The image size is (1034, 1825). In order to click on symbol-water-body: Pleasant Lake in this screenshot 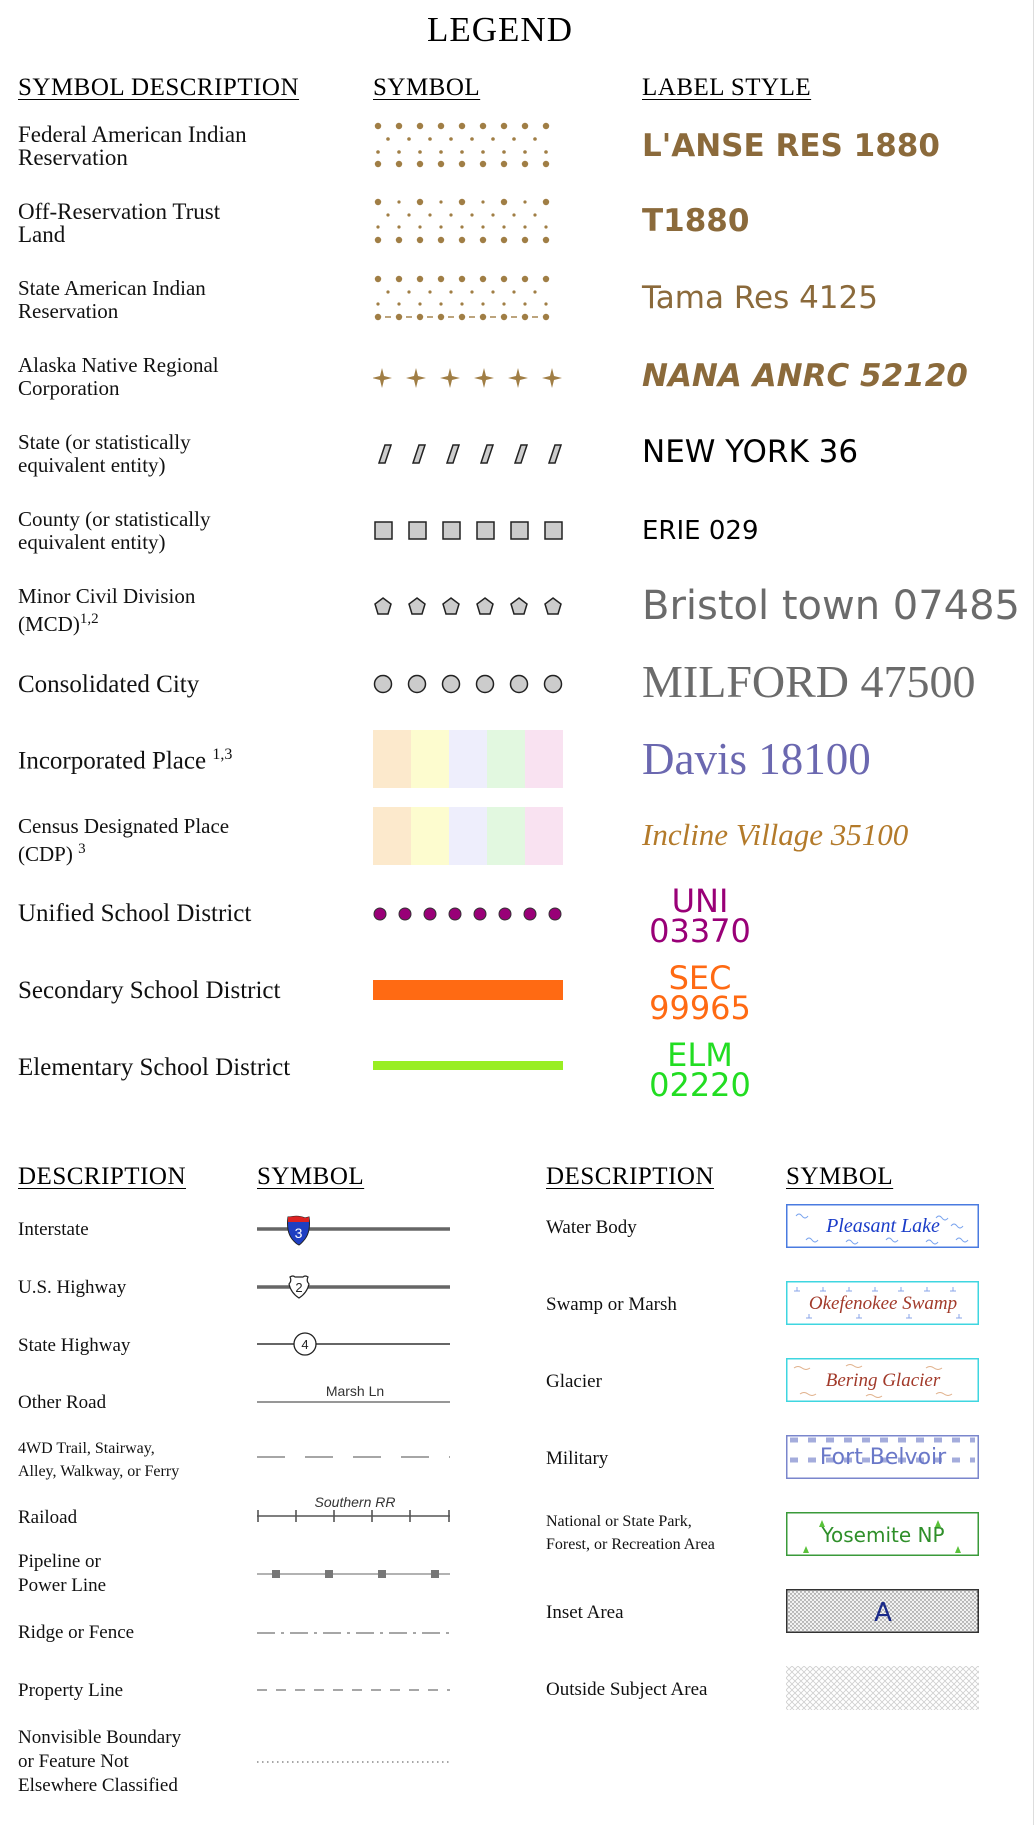, I will do `click(882, 1226)`.